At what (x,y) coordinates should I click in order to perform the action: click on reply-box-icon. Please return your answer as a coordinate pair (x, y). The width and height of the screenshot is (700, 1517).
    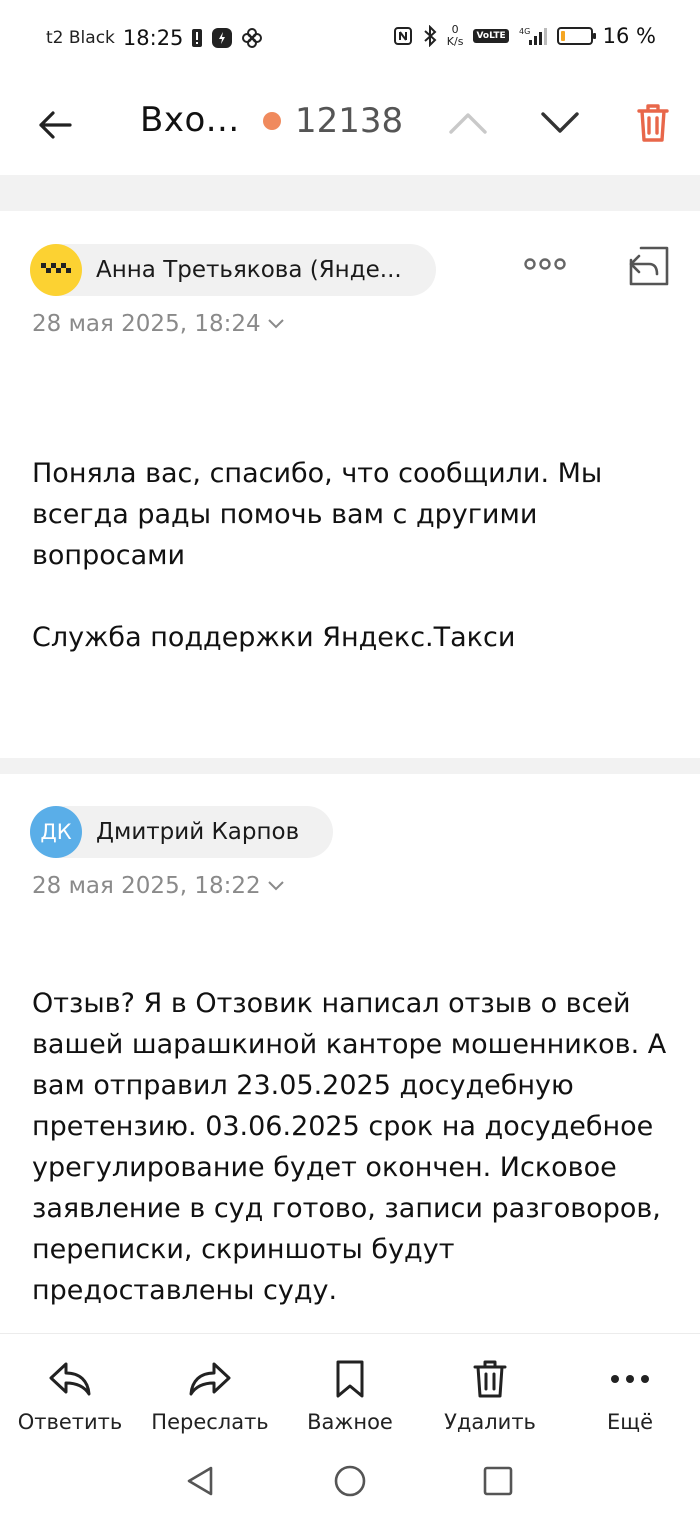
    Looking at the image, I should click on (649, 266).